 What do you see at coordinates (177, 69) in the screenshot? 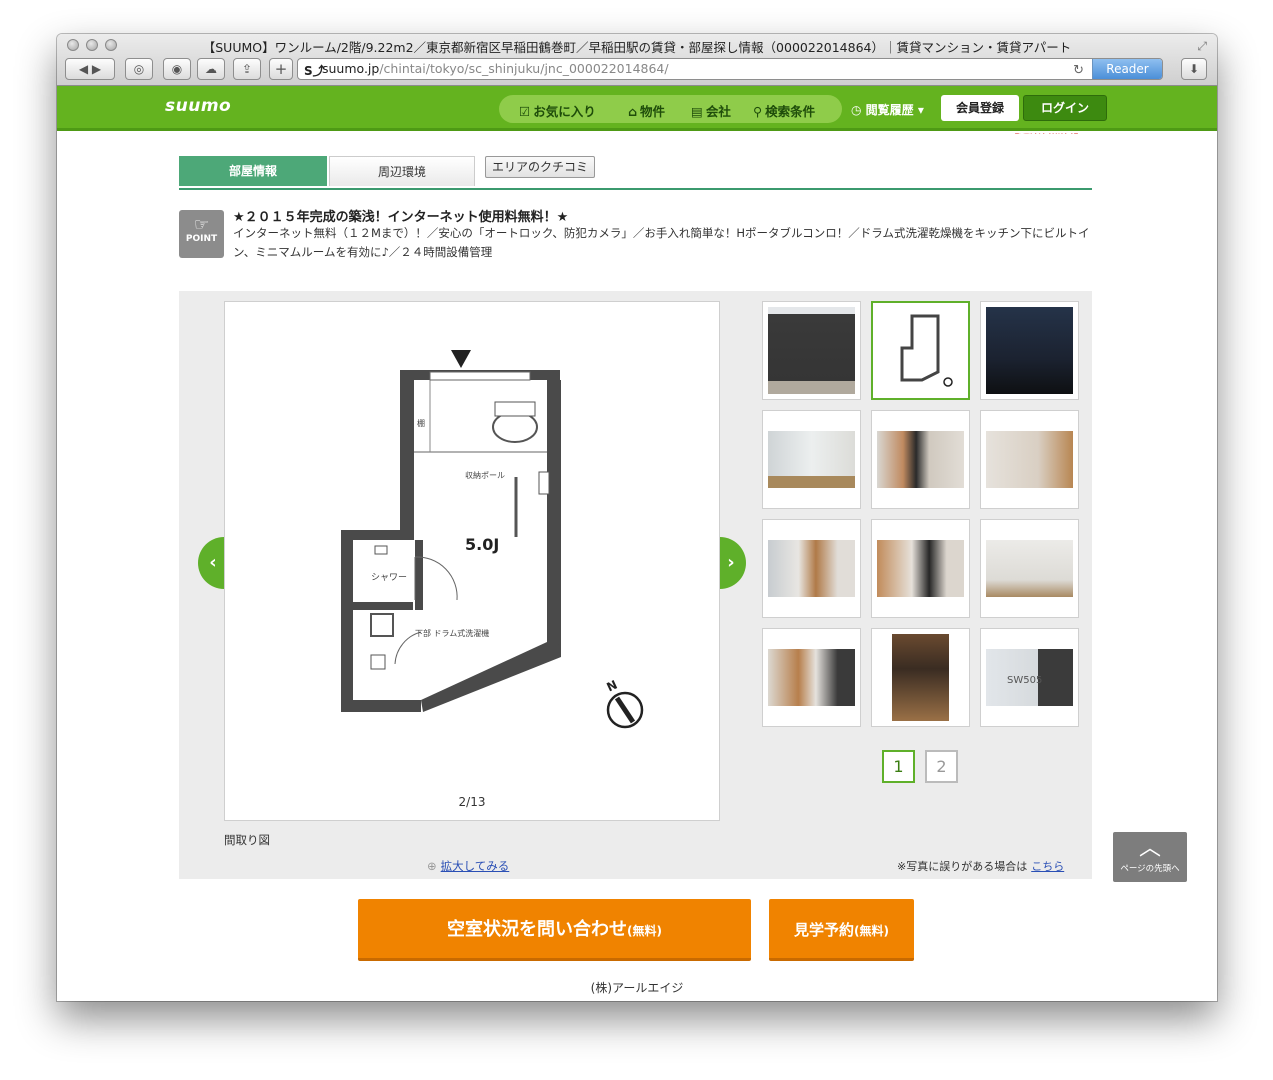
I see `sidebar-icon: ◉` at bounding box center [177, 69].